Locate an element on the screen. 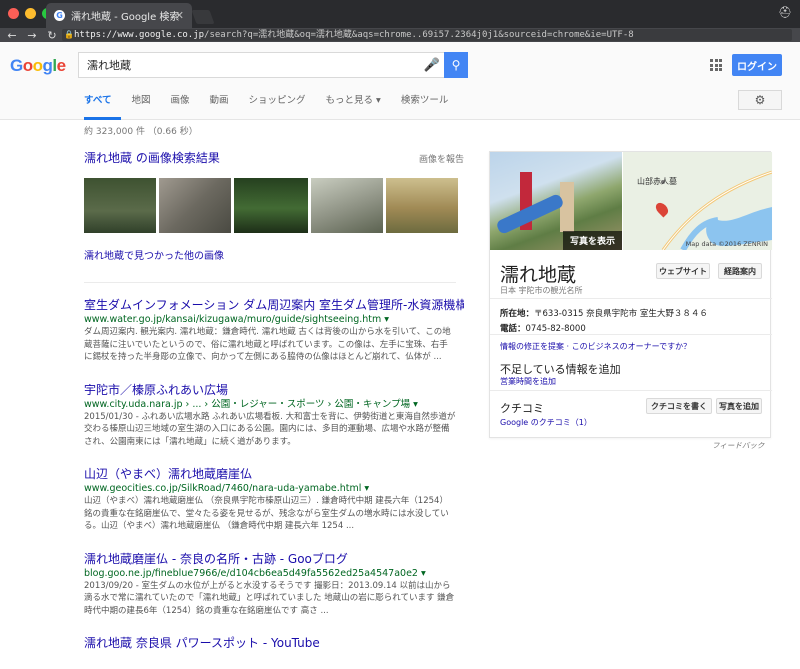 The image size is (800, 669). address-label: 所在地： is located at coordinates (517, 314).